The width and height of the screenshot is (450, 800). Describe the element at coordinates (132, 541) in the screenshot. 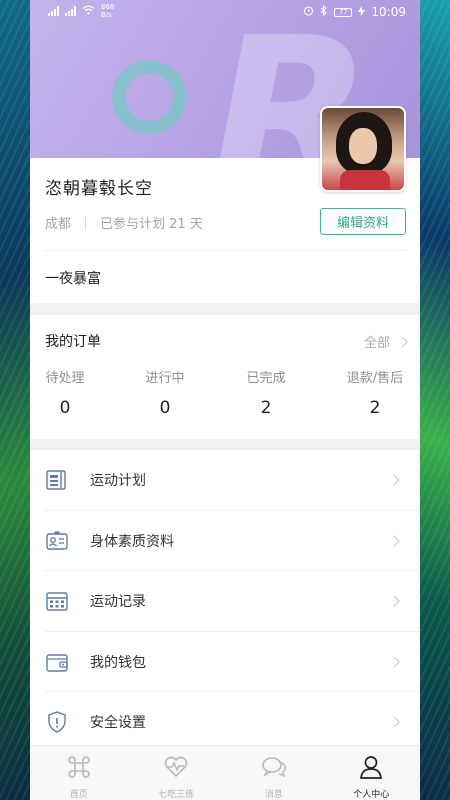

I see `menu-item-label: 身体素质资料` at that location.